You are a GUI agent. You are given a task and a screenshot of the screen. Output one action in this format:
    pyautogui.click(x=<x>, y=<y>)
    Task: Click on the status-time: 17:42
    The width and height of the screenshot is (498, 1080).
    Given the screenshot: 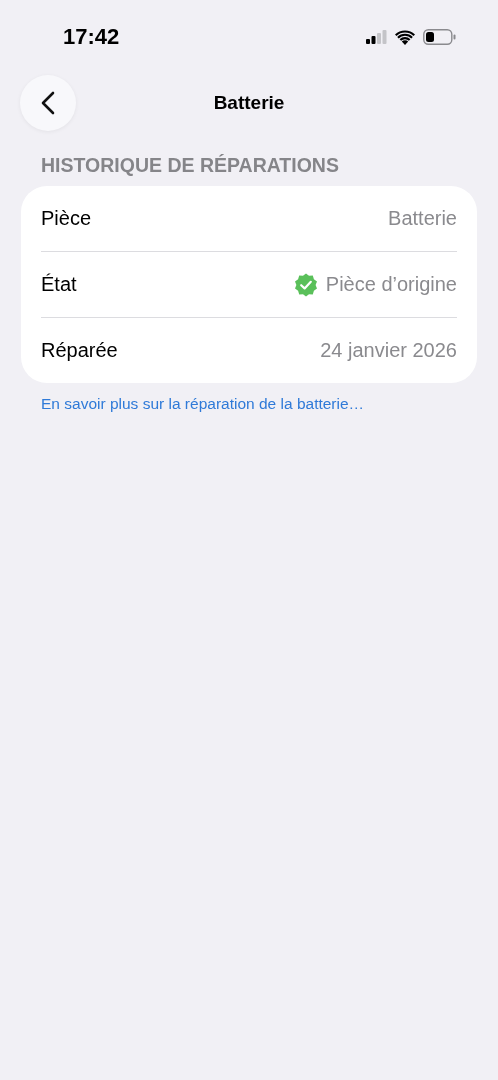 What is the action you would take?
    pyautogui.click(x=91, y=37)
    